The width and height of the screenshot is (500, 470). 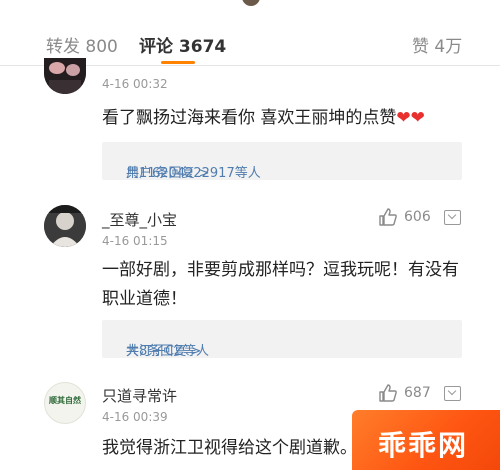 I want to click on watermark-text: 乖乖网, so click(x=423, y=445).